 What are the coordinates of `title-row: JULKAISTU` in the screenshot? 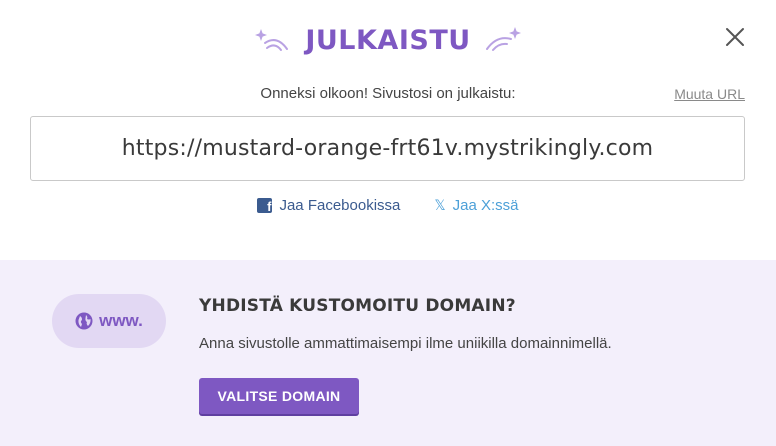 It's located at (388, 40).